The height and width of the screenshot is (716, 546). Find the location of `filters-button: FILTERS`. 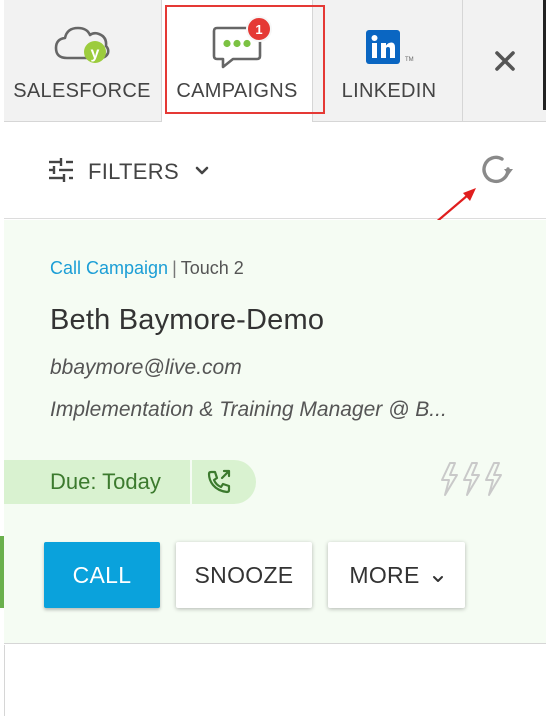

filters-button: FILTERS is located at coordinates (128, 172).